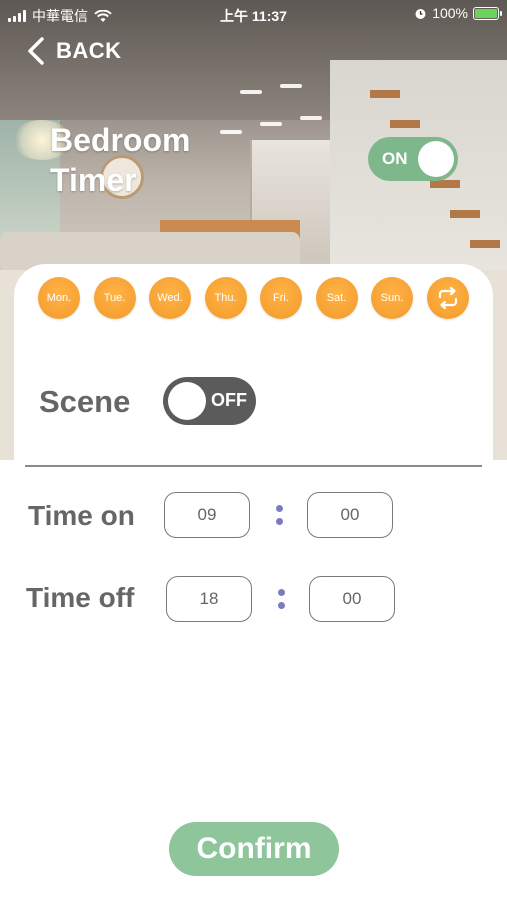 The height and width of the screenshot is (900, 507). I want to click on day-sun-button: Sun., so click(392, 298).